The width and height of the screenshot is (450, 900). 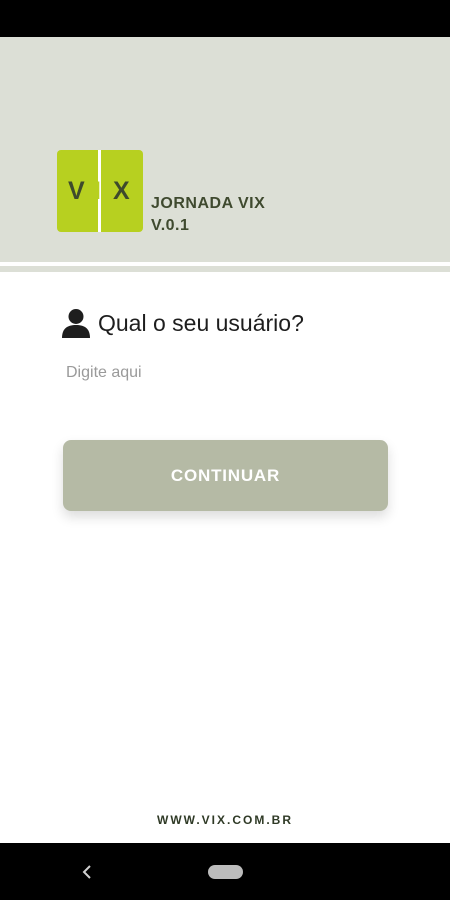 I want to click on app-version: V.0.1, so click(x=170, y=225).